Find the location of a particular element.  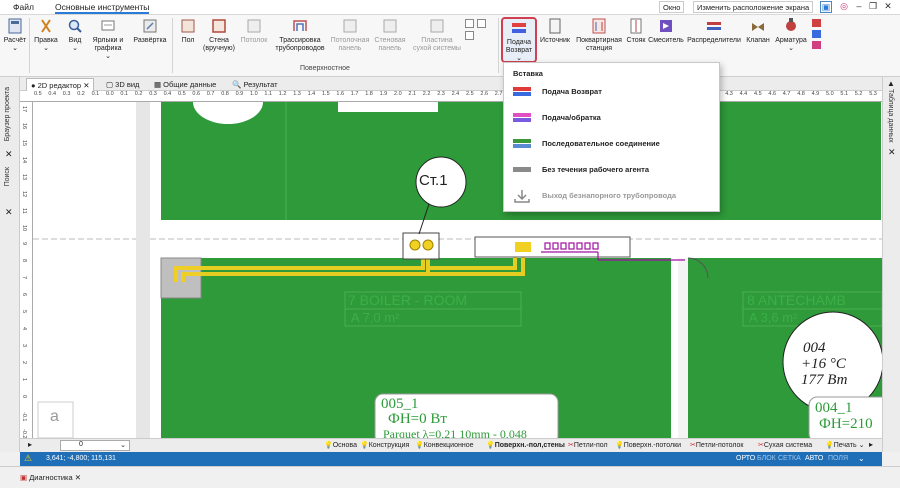

coordinates: 3,641; -4,800; 115,131 is located at coordinates (81, 458).